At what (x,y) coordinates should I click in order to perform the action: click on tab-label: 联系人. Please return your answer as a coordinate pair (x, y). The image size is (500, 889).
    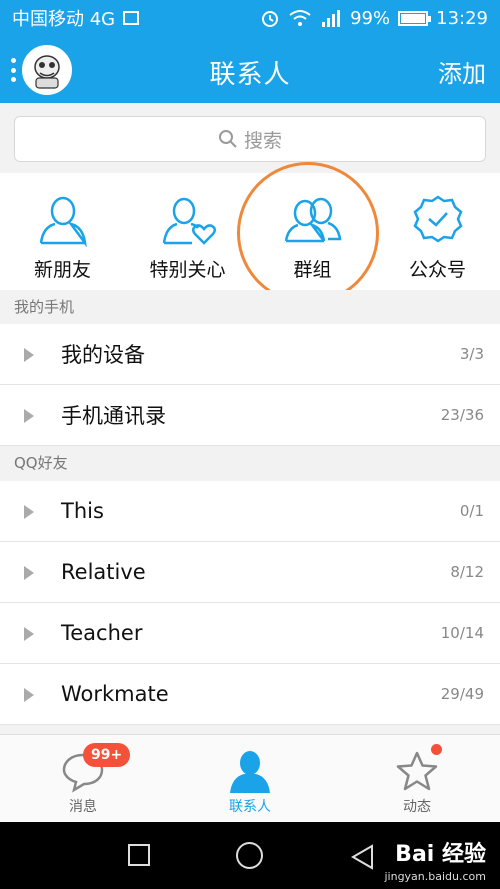
    Looking at the image, I should click on (250, 807).